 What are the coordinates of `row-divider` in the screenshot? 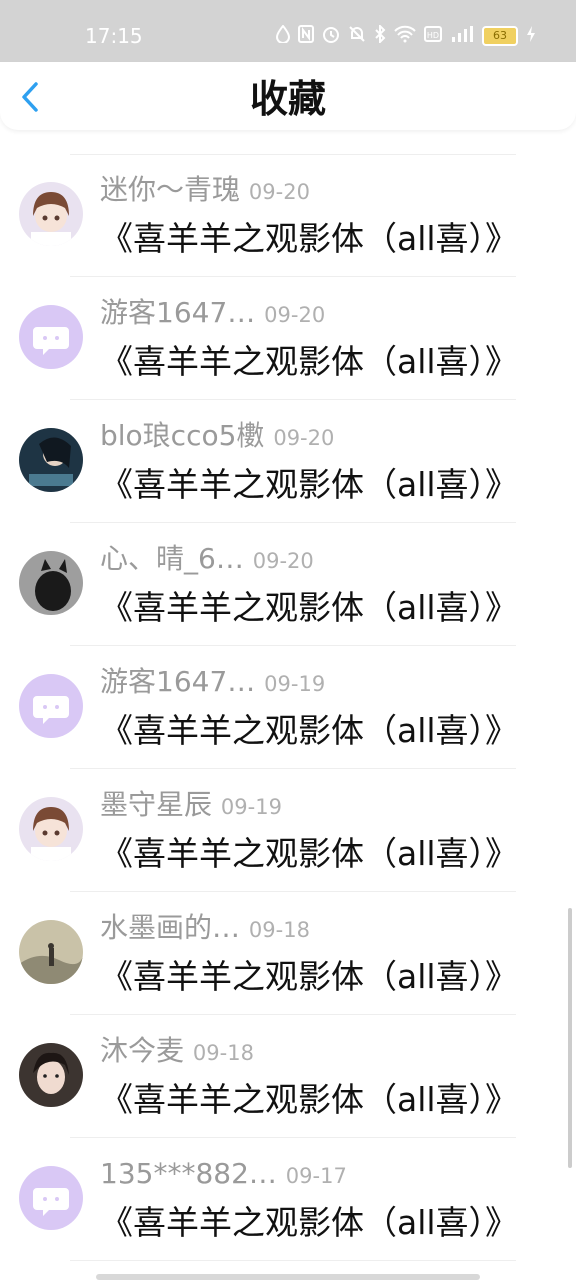 It's located at (293, 1260).